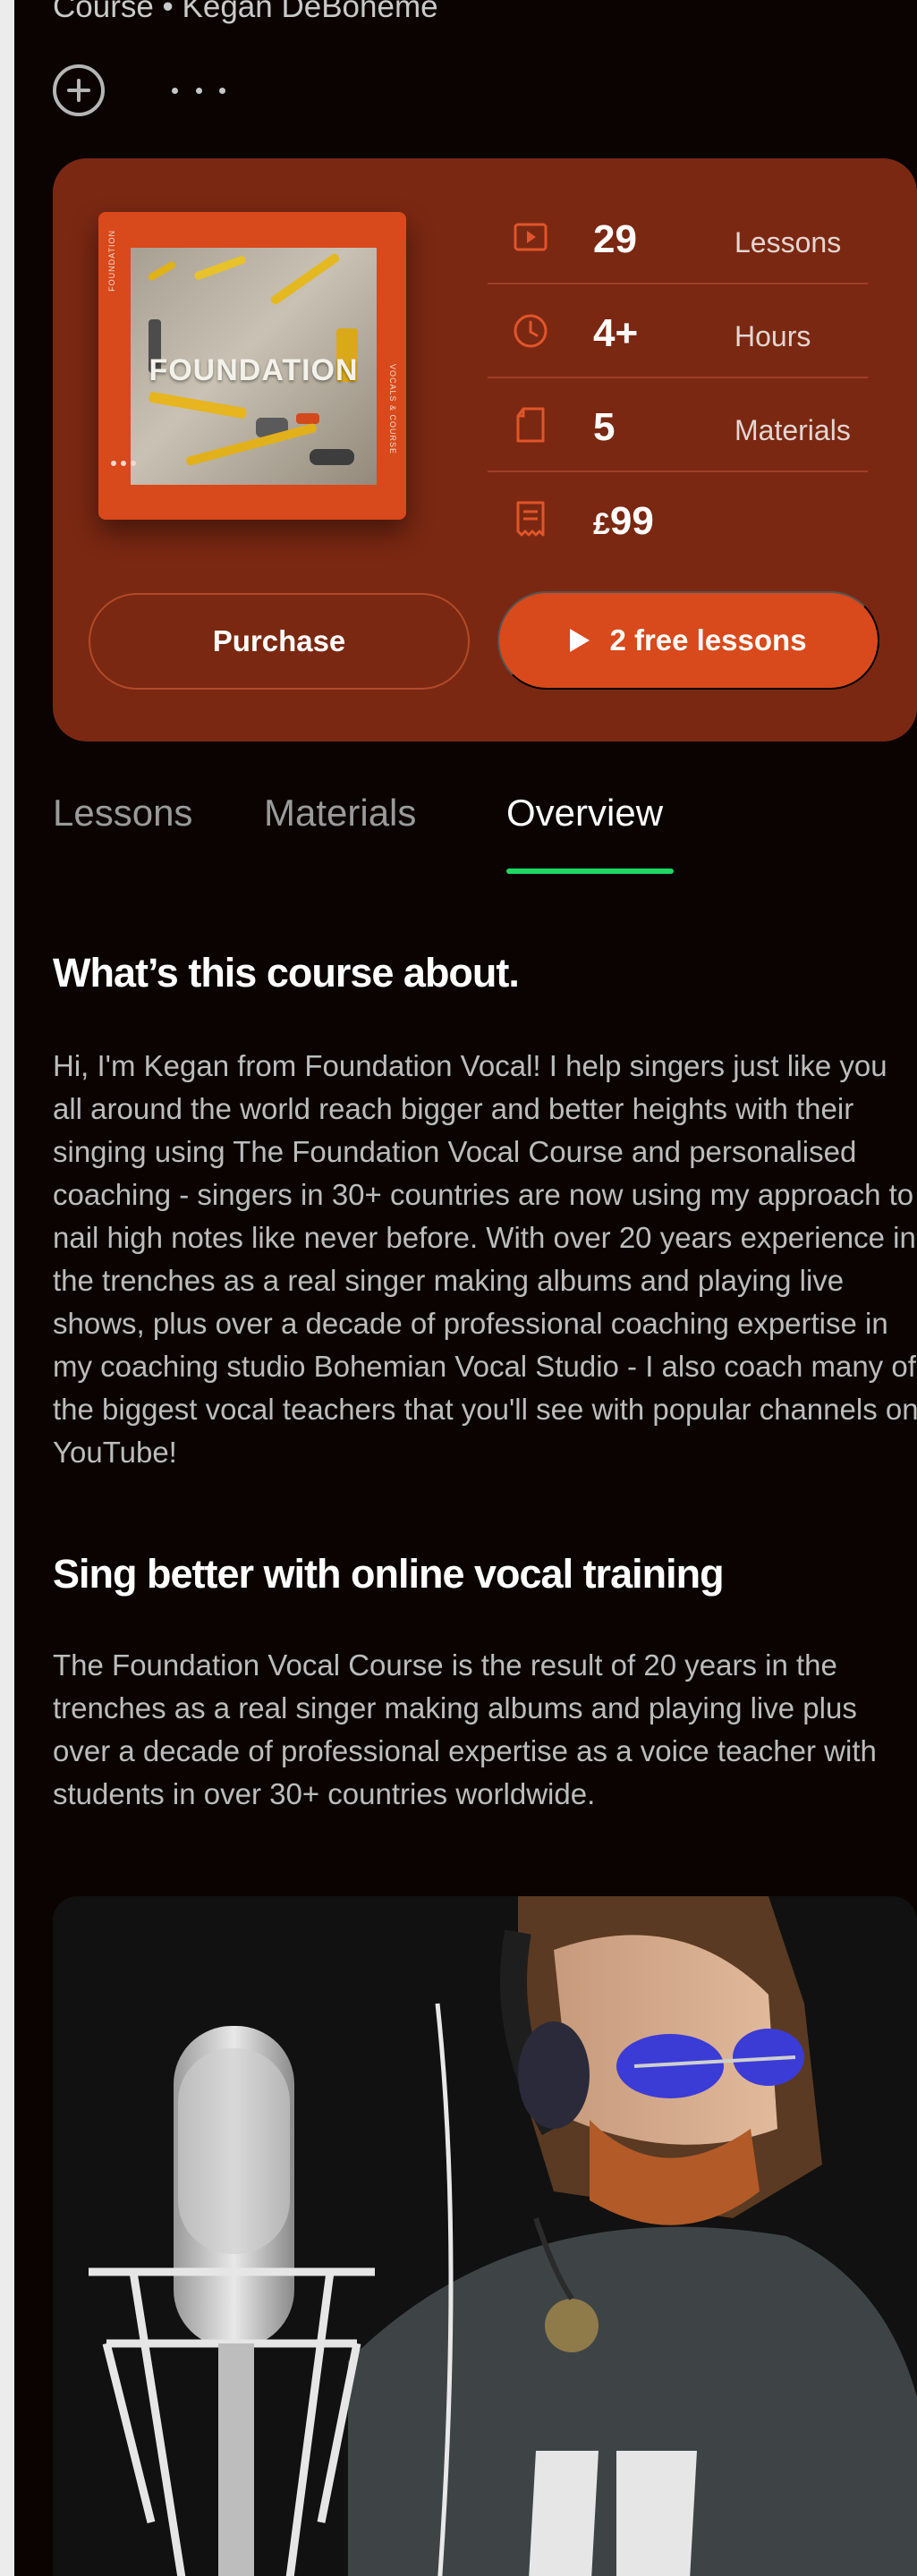 The image size is (917, 2576). I want to click on receipt-icon, so click(530, 519).